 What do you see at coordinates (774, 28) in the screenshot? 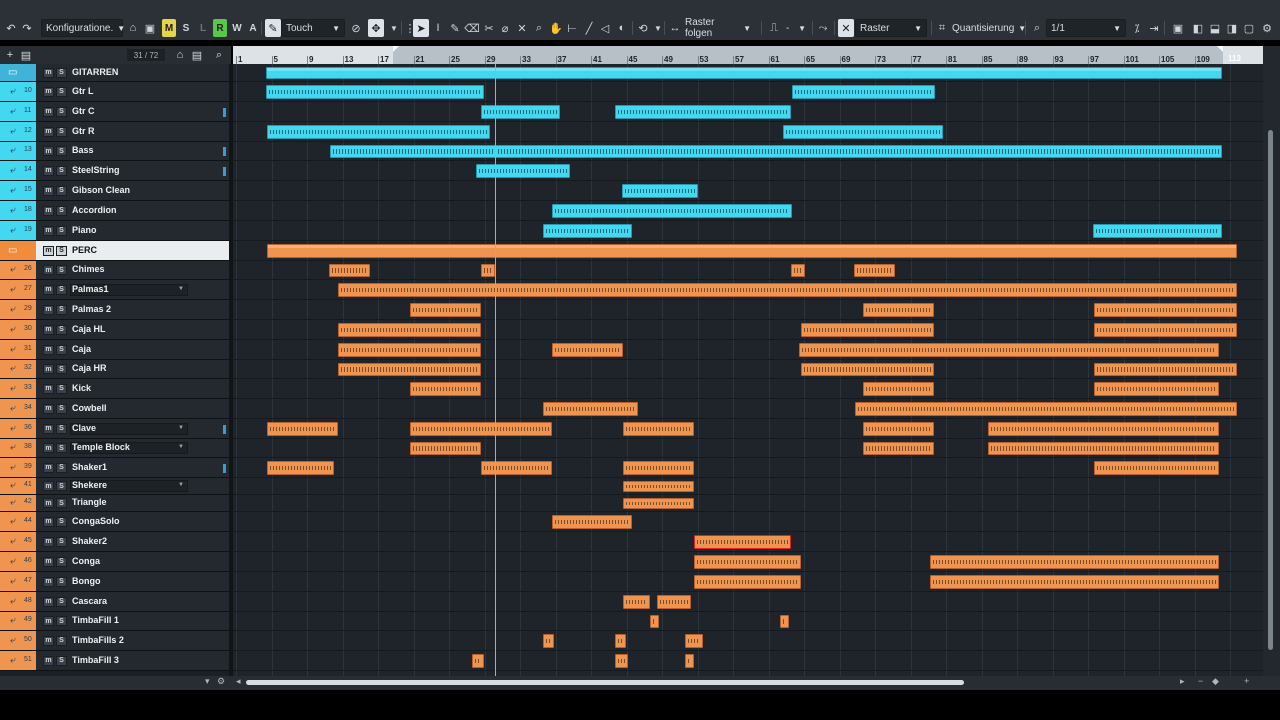
I see `line-type-icon: ⎍` at bounding box center [774, 28].